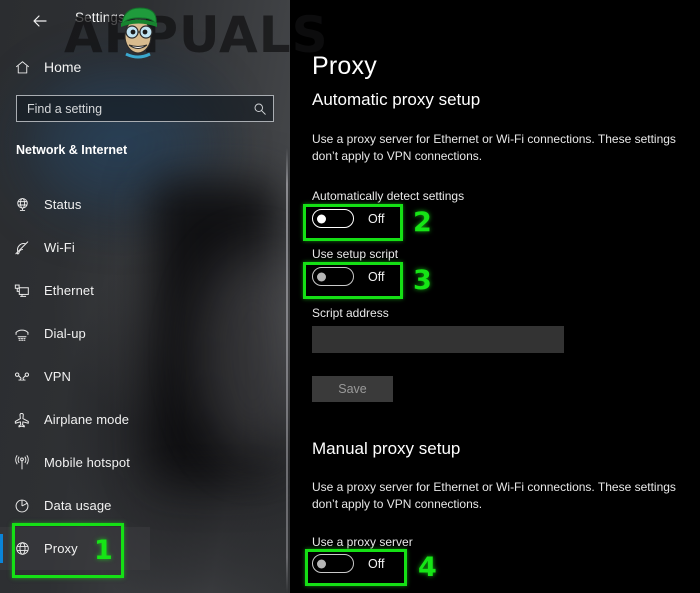 The width and height of the screenshot is (700, 593). Describe the element at coordinates (22, 334) in the screenshot. I see `dialup-phone-icon` at that location.